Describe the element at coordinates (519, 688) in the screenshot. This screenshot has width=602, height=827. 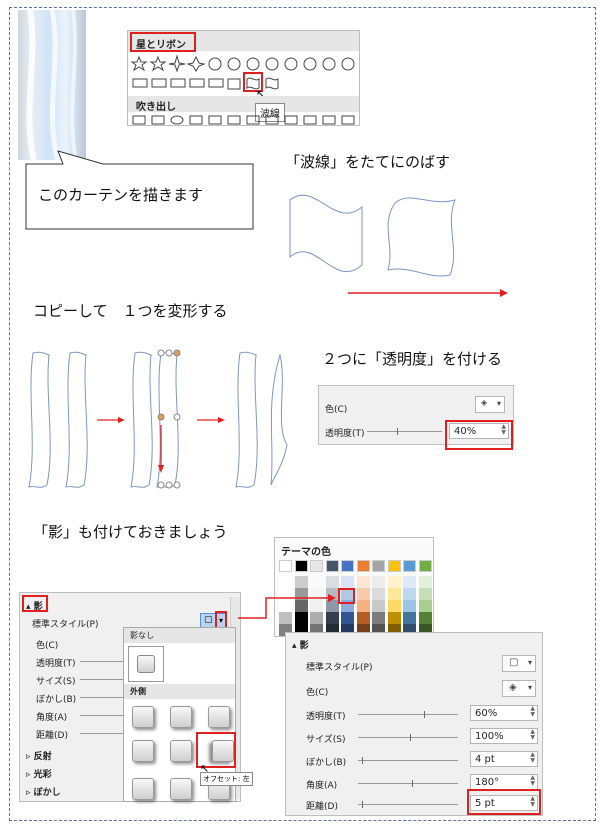
I see `color-dropdown: ◈ ▾` at that location.